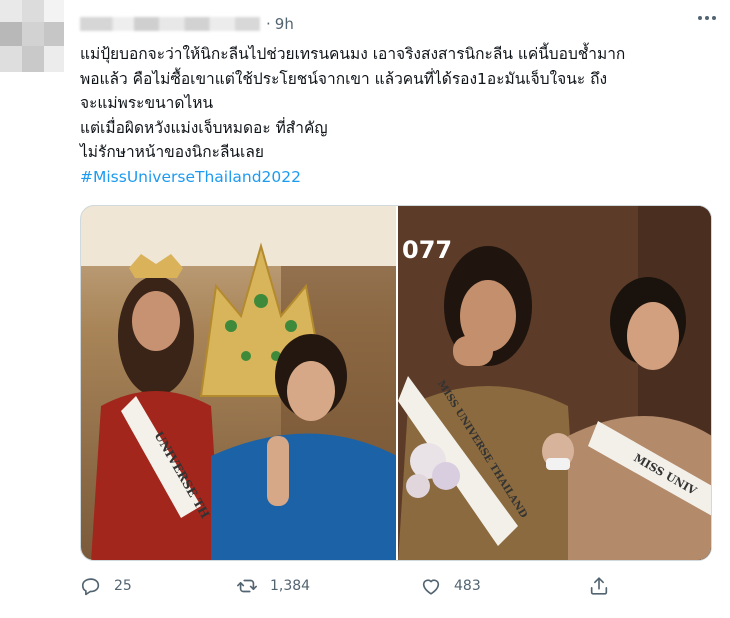 The image size is (730, 618). Describe the element at coordinates (360, 590) in the screenshot. I see `action-bar: 25 1,384 483` at that location.